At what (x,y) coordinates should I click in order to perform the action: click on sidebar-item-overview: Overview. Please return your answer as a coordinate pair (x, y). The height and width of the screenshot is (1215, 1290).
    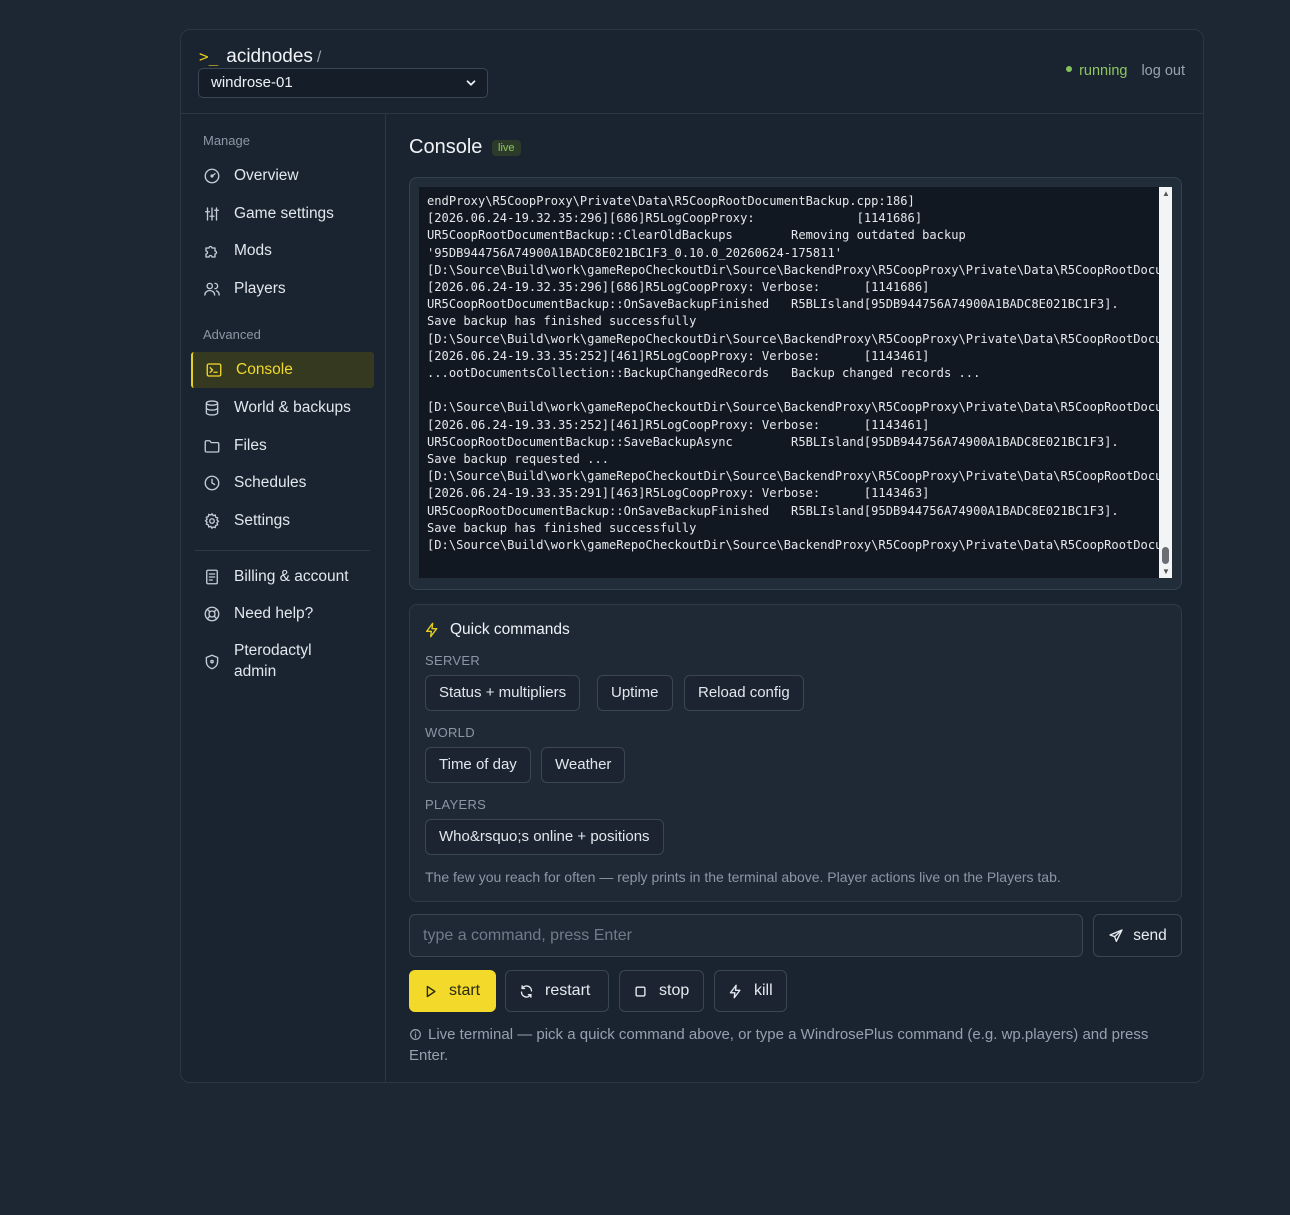
    Looking at the image, I should click on (282, 176).